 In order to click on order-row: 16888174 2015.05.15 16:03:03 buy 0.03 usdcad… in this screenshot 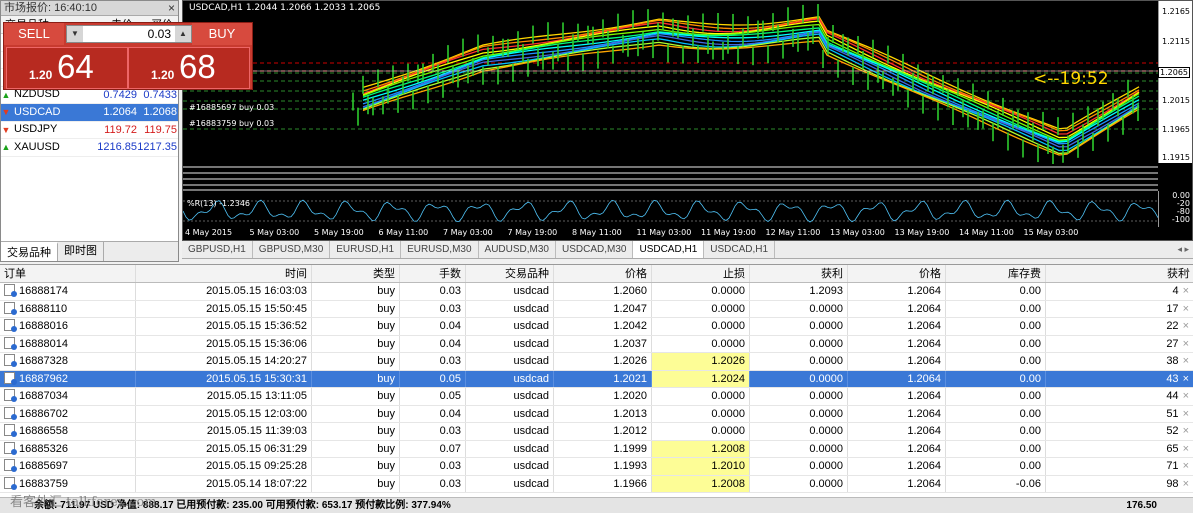, I will do `click(596, 292)`.